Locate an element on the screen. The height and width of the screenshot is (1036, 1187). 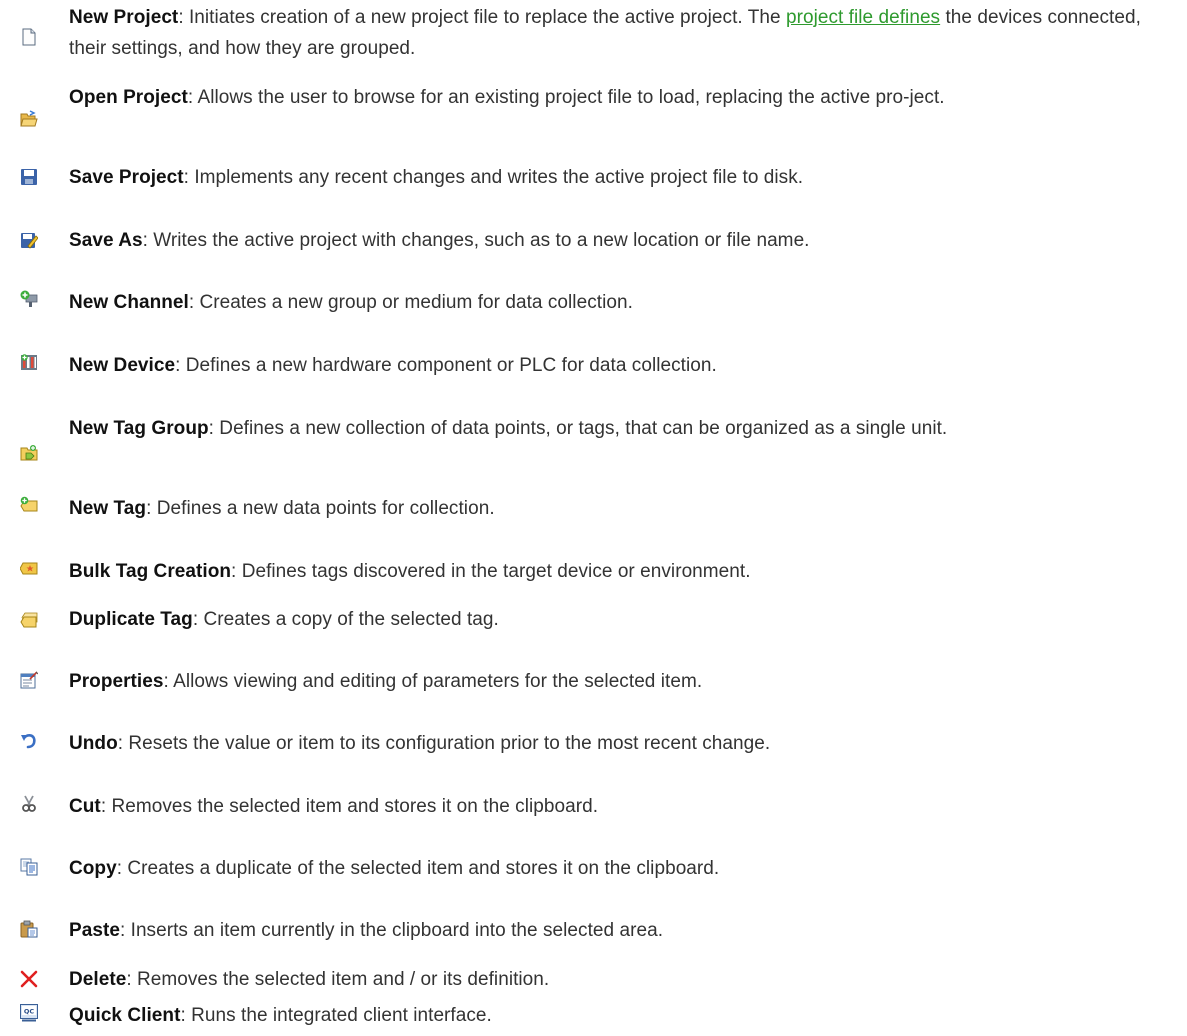
item-title: Undo is located at coordinates (93, 743).